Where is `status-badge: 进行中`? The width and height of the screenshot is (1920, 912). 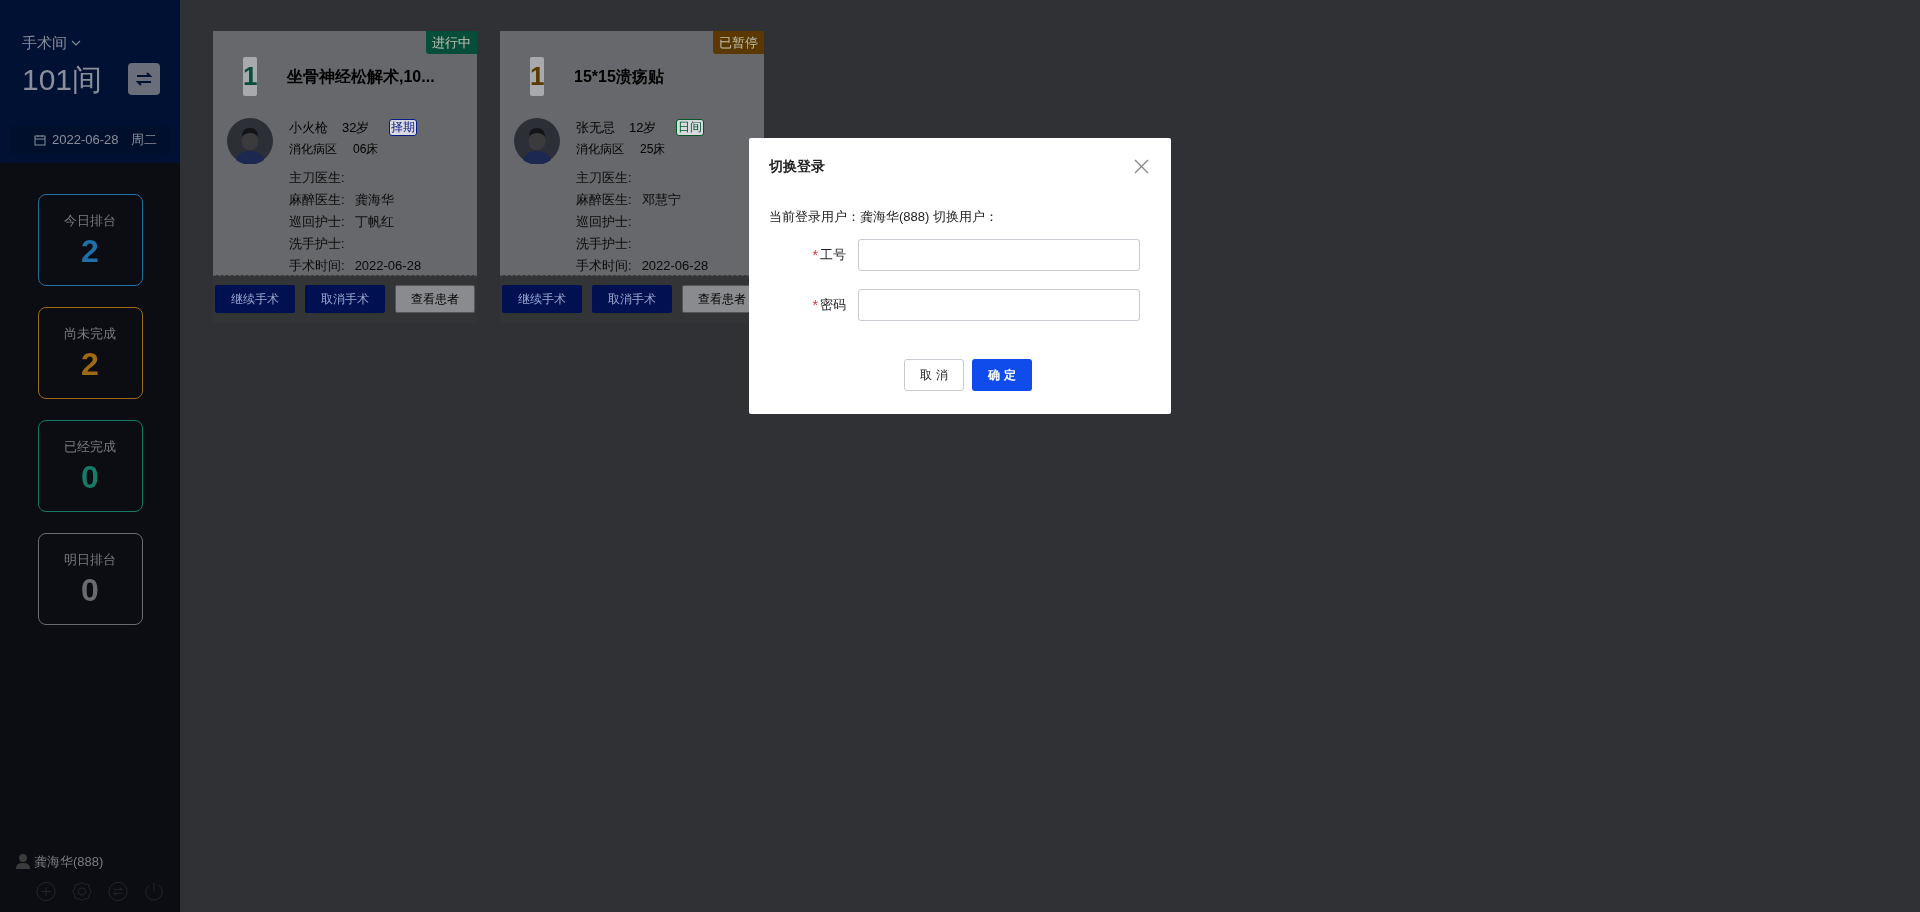 status-badge: 进行中 is located at coordinates (451, 42).